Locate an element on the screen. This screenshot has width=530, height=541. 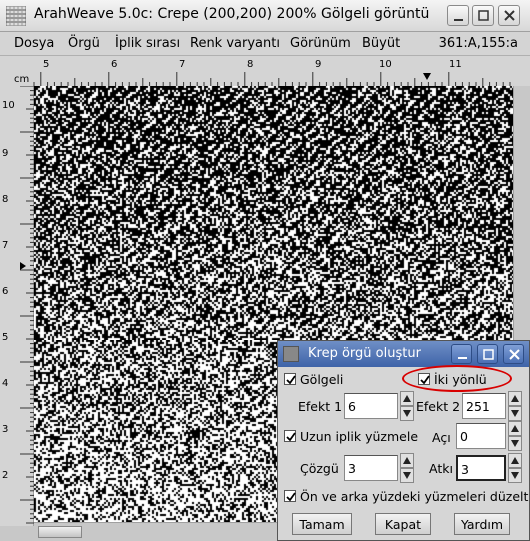
ruler-top-label: 7 is located at coordinates (182, 64).